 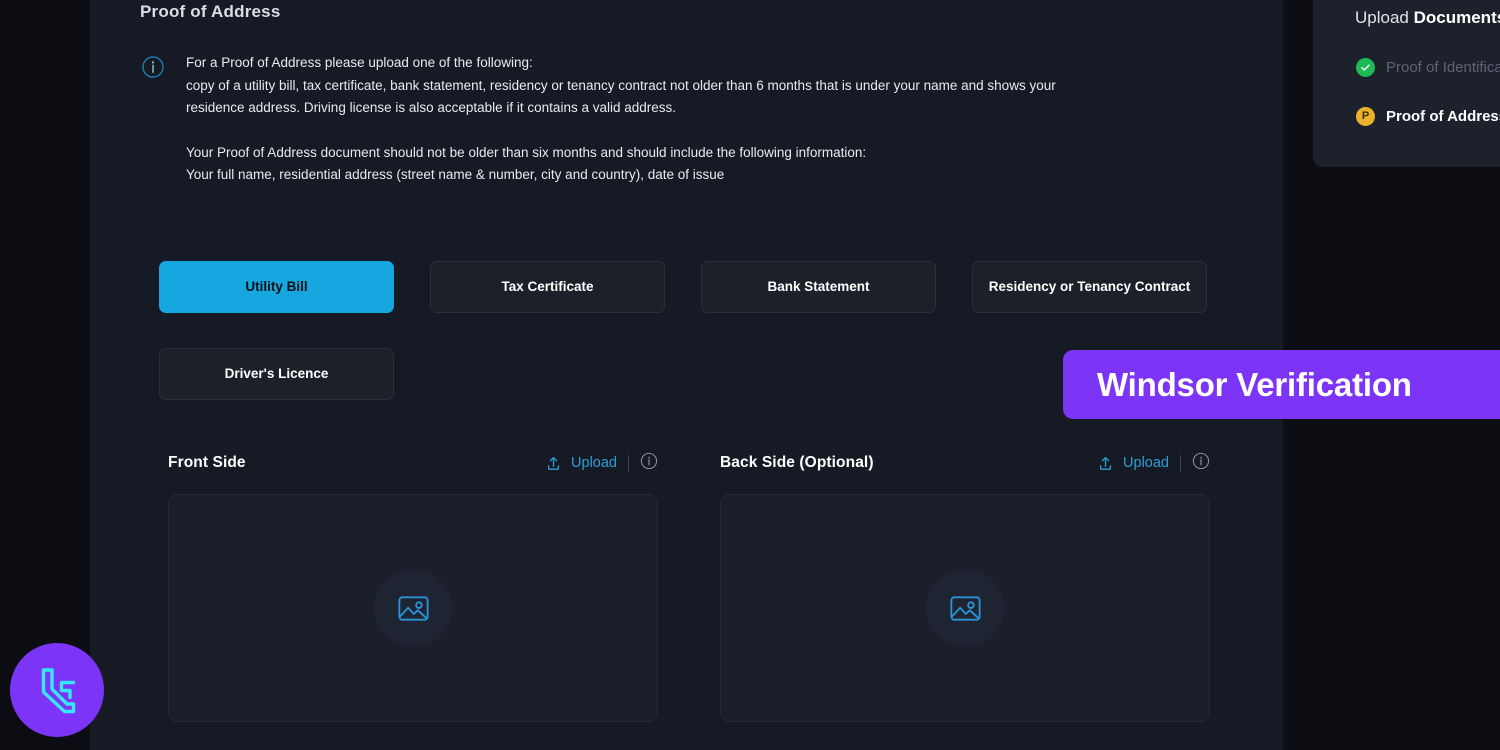 I want to click on front-side-upload-button: Upload, so click(x=581, y=463).